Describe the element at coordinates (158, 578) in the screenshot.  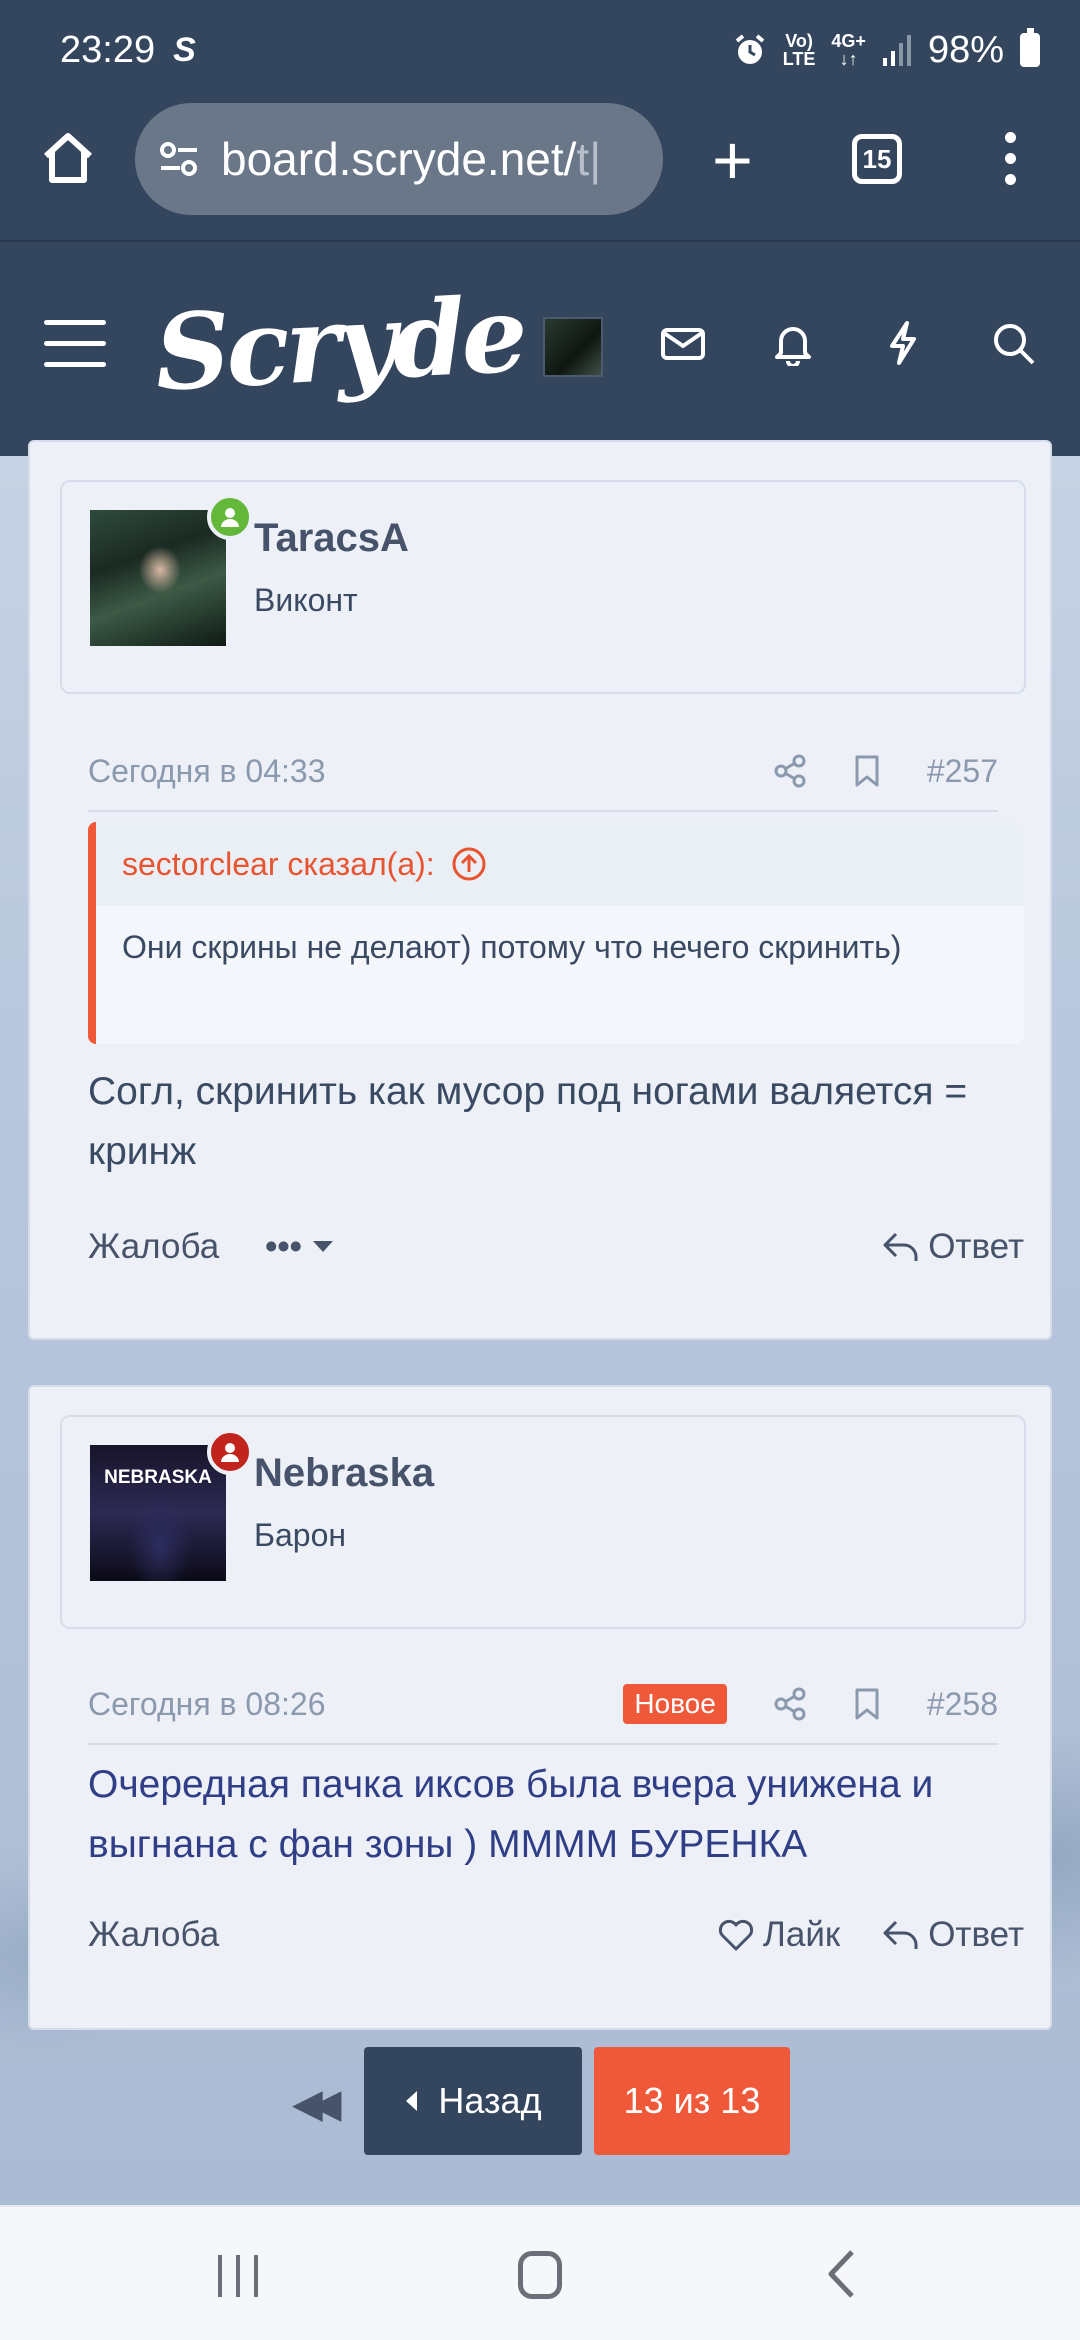
I see `user-avatar` at that location.